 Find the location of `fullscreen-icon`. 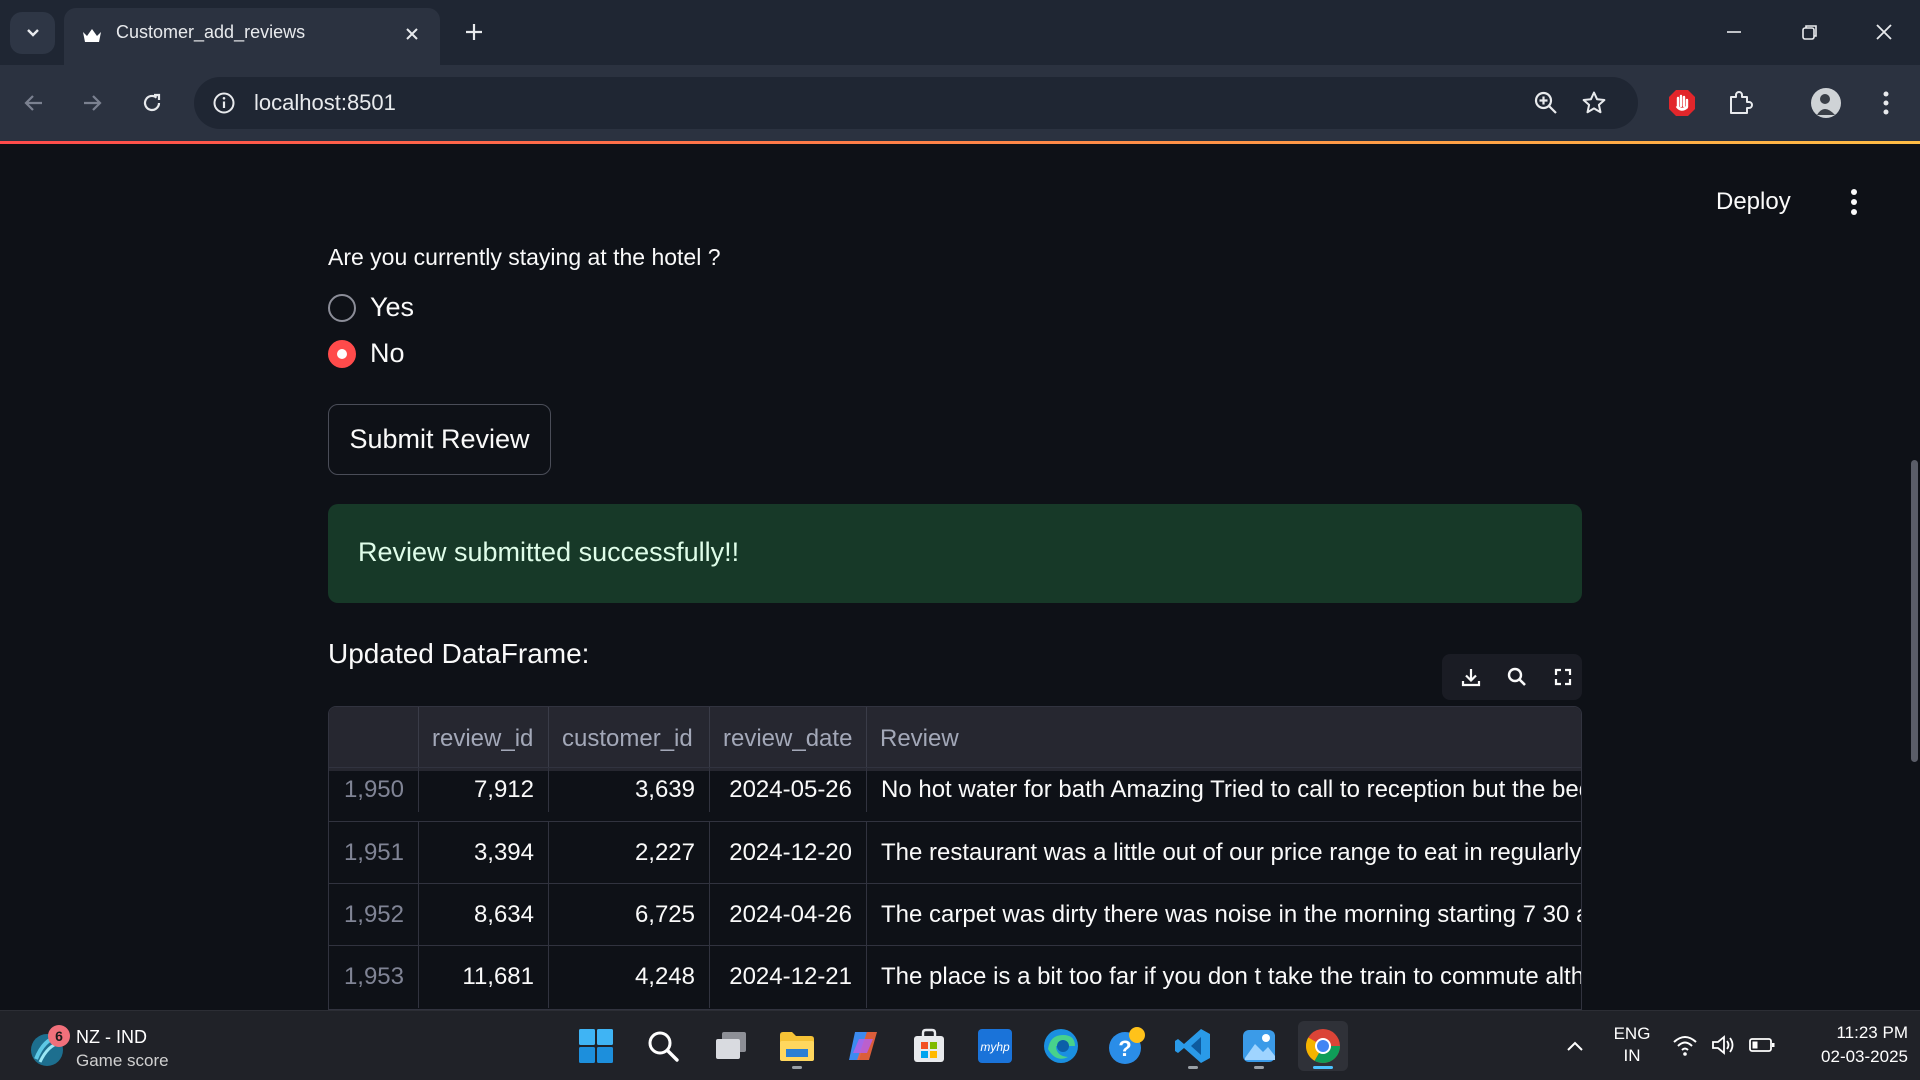

fullscreen-icon is located at coordinates (1563, 677).